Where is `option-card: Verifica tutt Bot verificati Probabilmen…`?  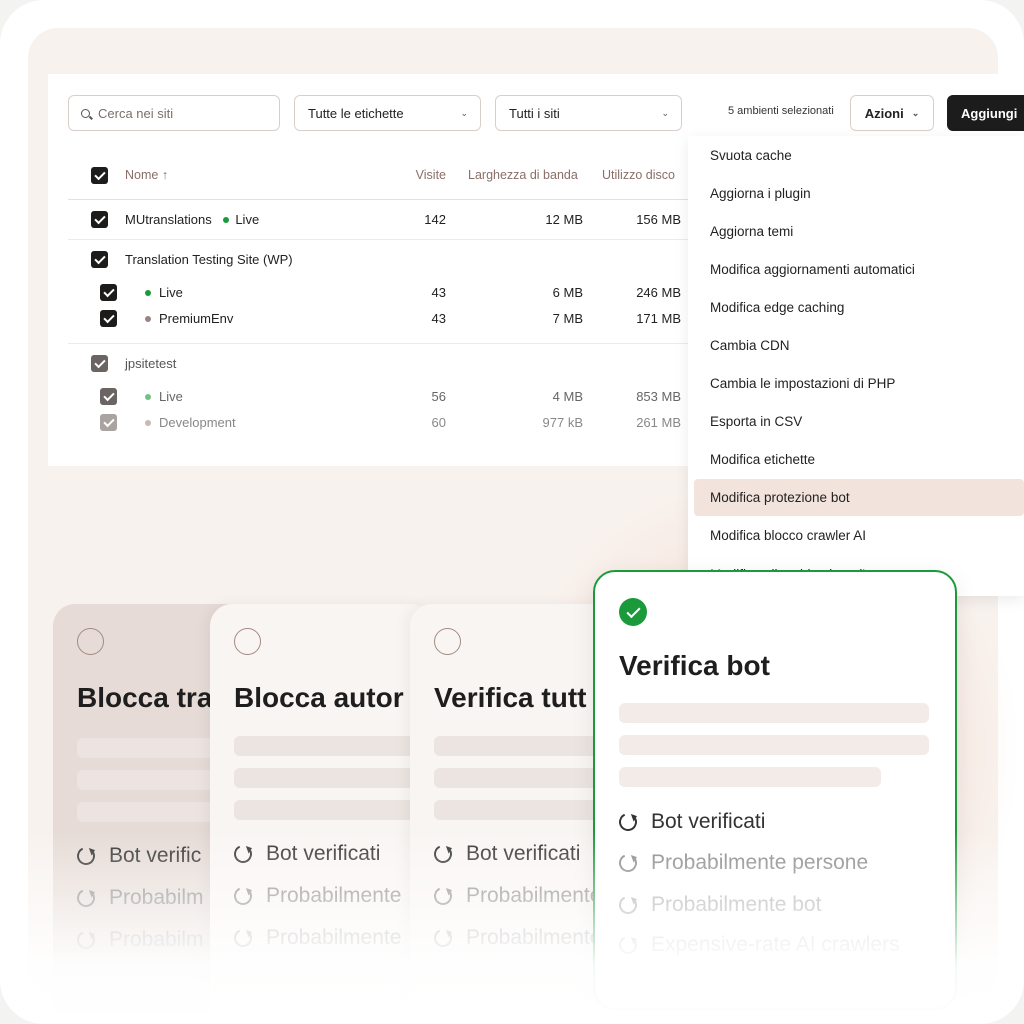 option-card: Verifica tutt Bot verificati Probabilmen… is located at coordinates (510, 814).